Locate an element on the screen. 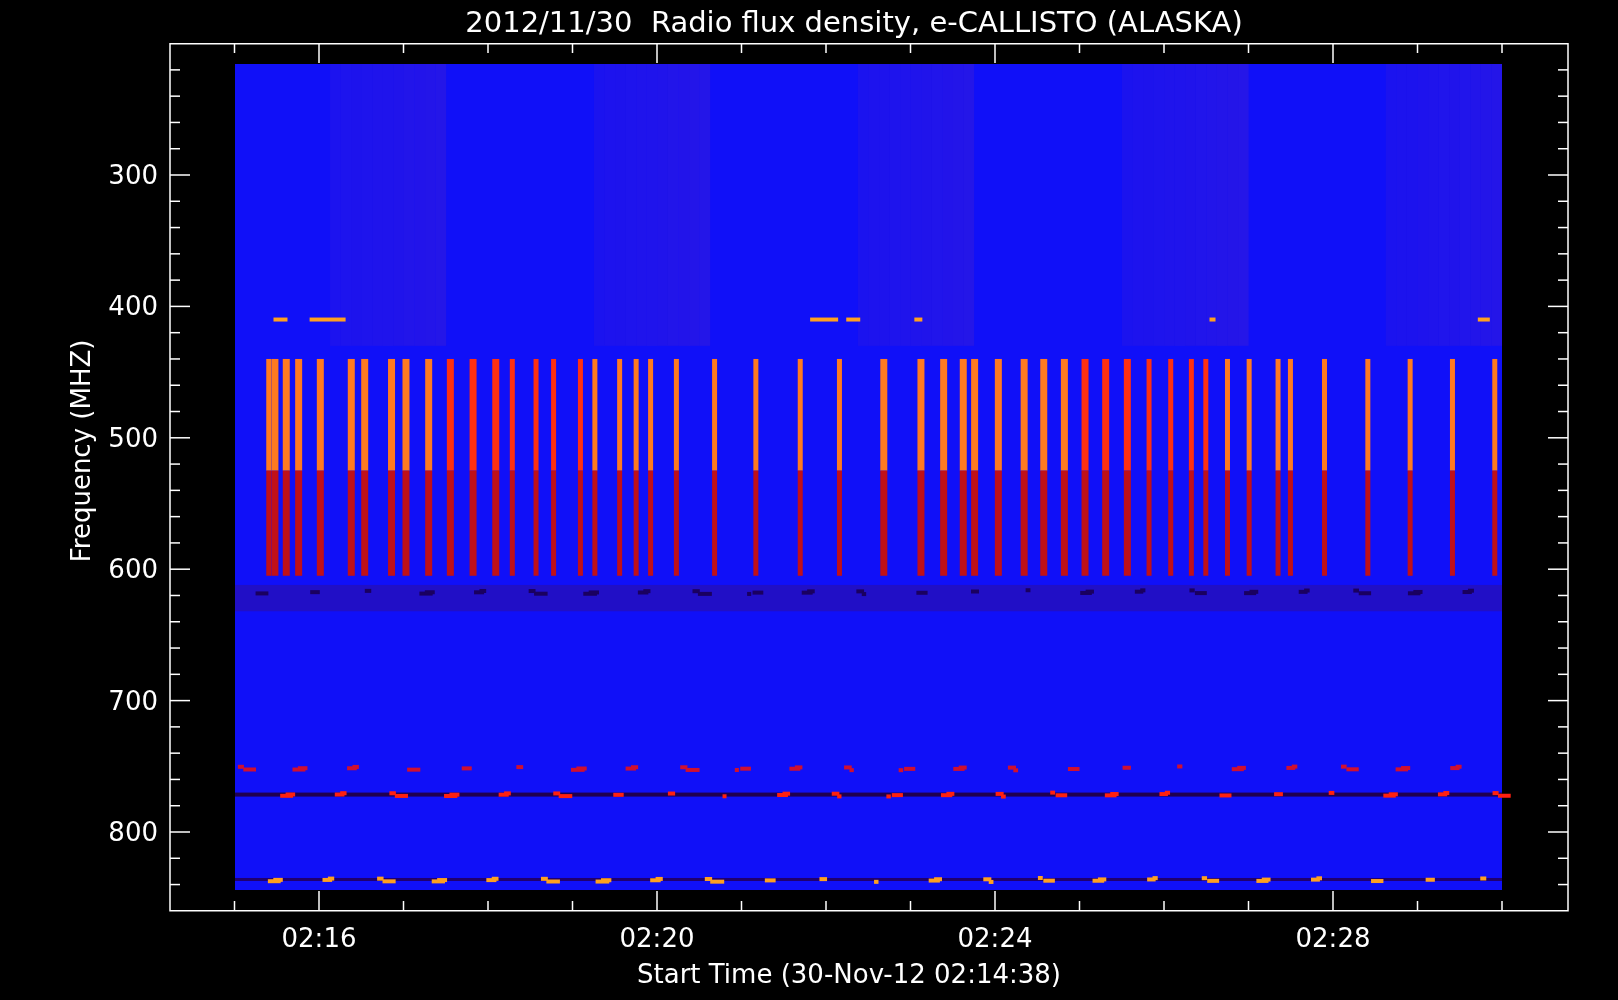 This screenshot has height=1000, width=1618. tick-label: 02:24 is located at coordinates (995, 938).